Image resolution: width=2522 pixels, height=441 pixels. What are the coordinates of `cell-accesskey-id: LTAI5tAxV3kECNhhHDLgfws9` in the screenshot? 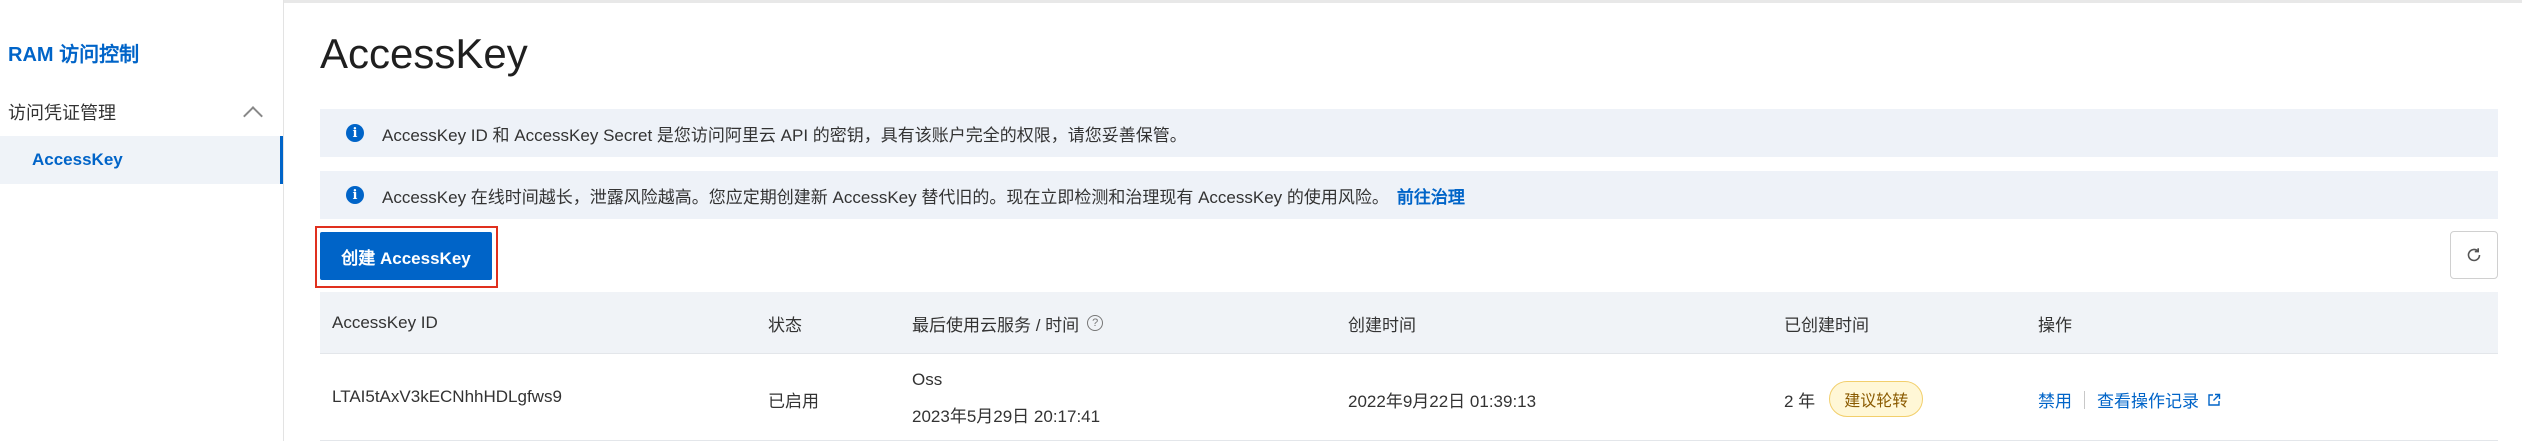 It's located at (447, 396).